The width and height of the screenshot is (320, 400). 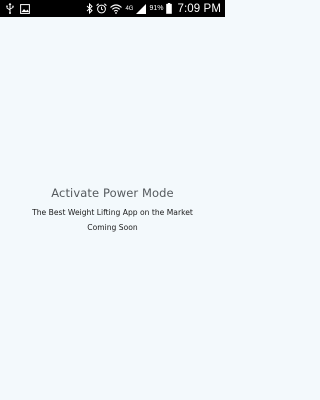 I want to click on coming-soon-text: Coming Soon, so click(x=112, y=227).